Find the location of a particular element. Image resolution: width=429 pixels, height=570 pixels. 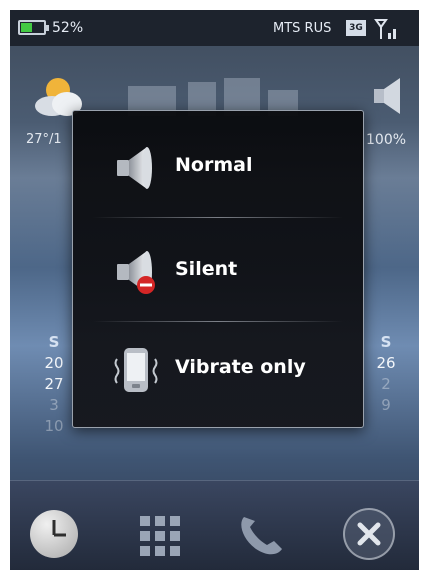

vibrating-phone-icon is located at coordinates (136, 370).